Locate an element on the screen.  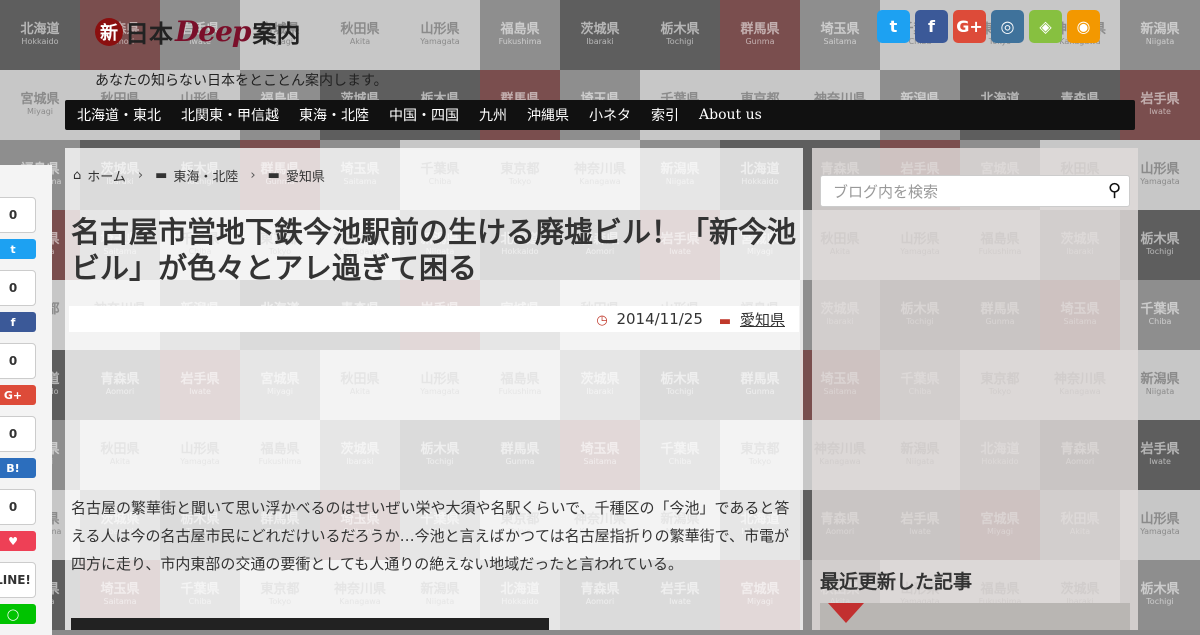
nav-tokai-hokuriku: 東海・北陸 is located at coordinates (334, 115).